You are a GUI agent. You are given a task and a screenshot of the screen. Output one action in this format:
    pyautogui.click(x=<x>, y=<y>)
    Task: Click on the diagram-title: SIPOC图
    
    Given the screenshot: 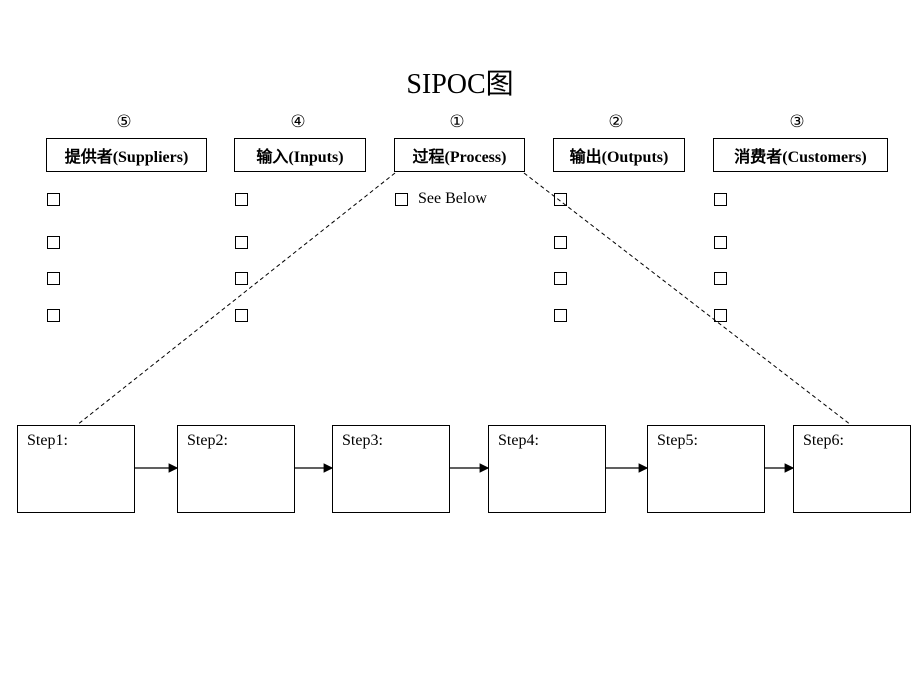 What is the action you would take?
    pyautogui.click(x=460, y=84)
    